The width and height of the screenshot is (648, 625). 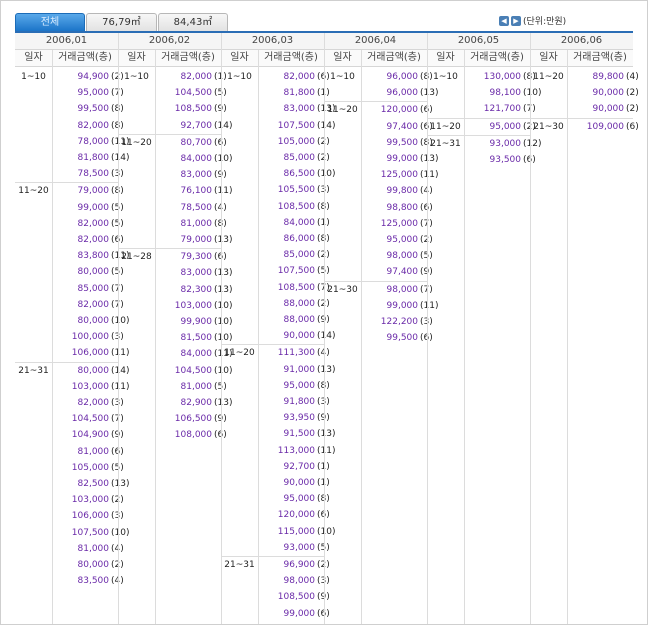 I want to click on deal-amount: 108,000, so click(x=193, y=435).